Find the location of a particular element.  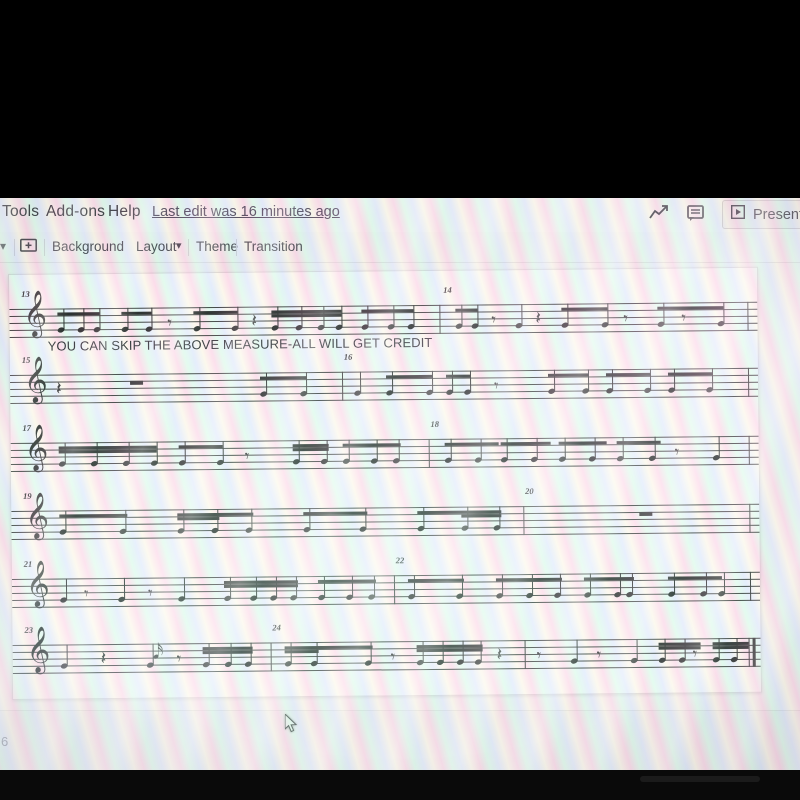

treble-clef-6: 𝄞 is located at coordinates (38, 649).